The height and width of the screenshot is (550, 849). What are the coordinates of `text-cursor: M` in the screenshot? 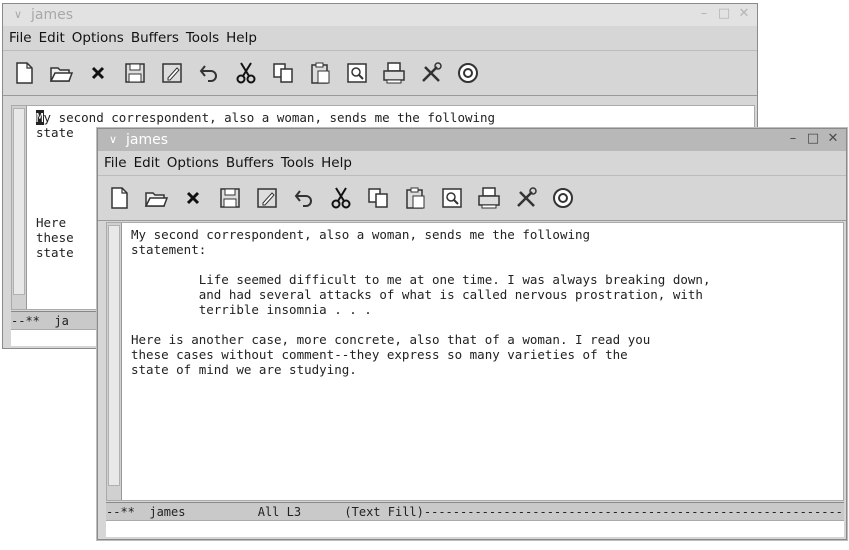 It's located at (40, 117).